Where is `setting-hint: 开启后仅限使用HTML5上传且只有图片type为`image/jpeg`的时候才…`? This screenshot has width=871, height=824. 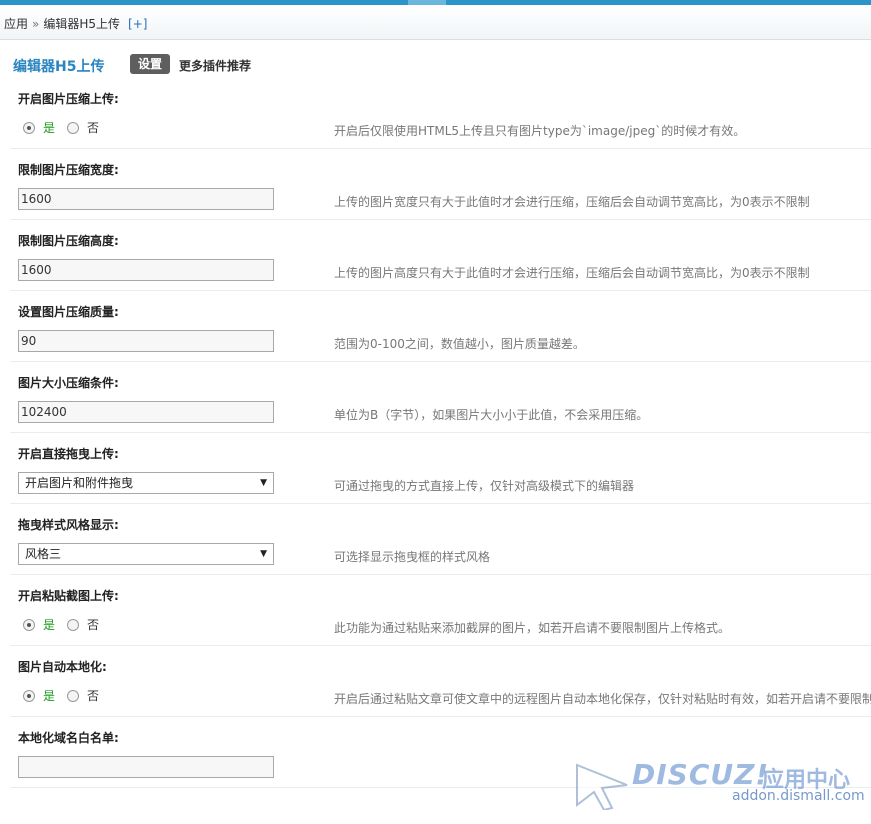
setting-hint: 开启后仅限使用HTML5上传且只有图片type为`image/jpeg`的时候才… is located at coordinates (540, 131).